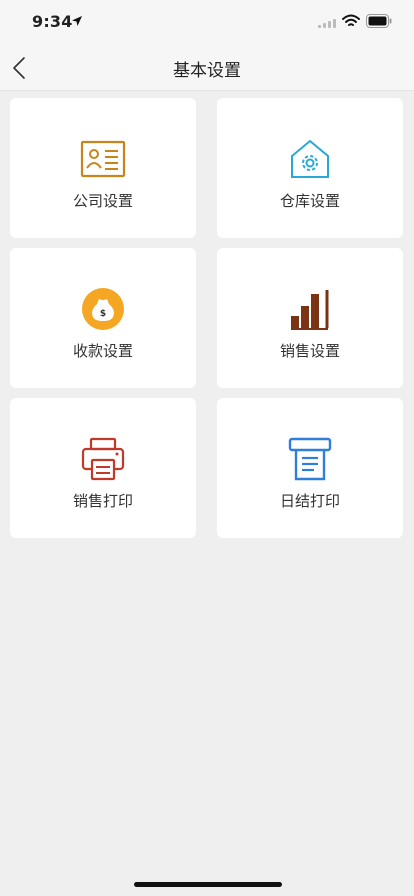 Image resolution: width=414 pixels, height=896 pixels. I want to click on company-settings-card: 公司设置, so click(103, 168).